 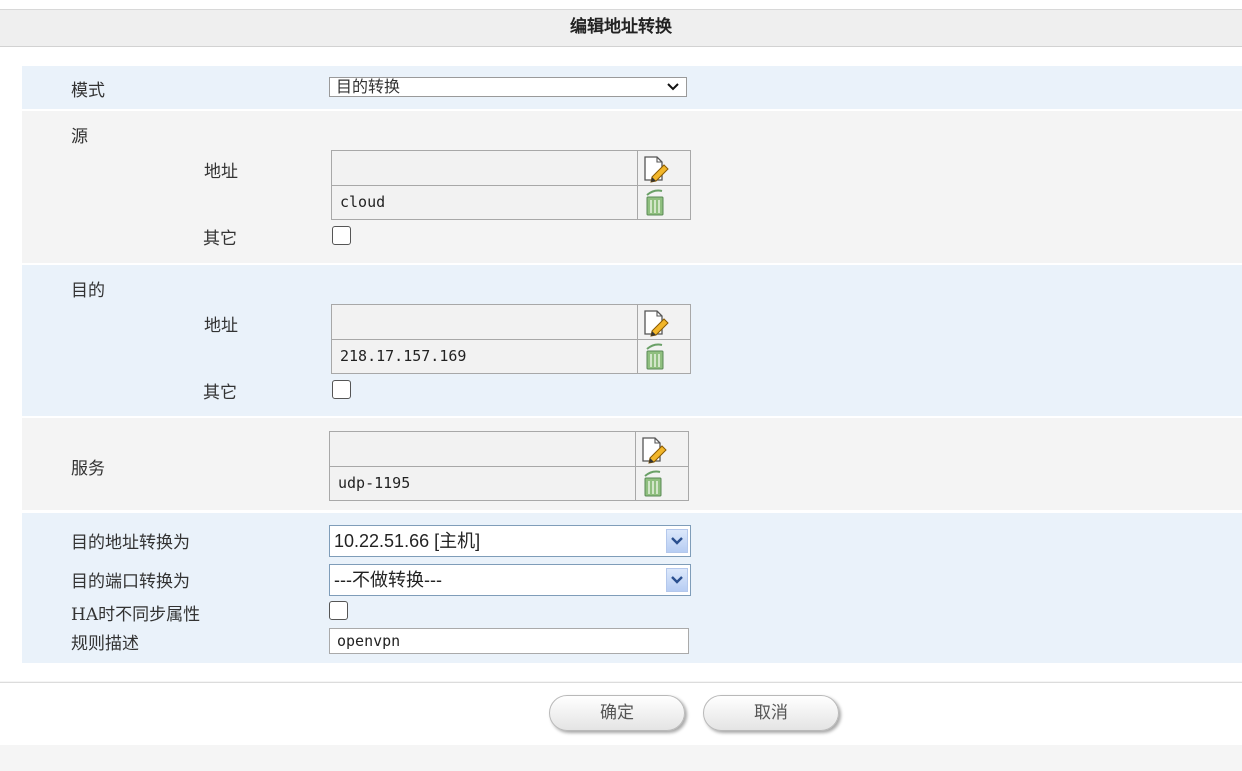 What do you see at coordinates (407, 541) in the screenshot?
I see `dest-addr-select-value: 10.22.51.66 [主机]` at bounding box center [407, 541].